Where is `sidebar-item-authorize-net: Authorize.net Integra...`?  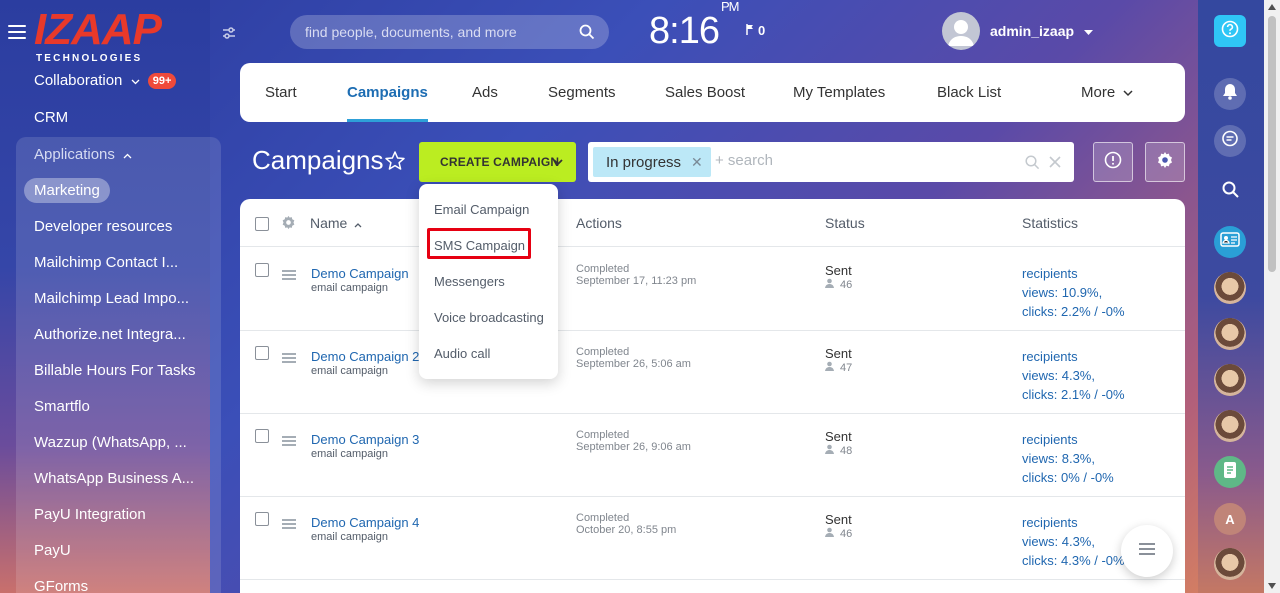 sidebar-item-authorize-net: Authorize.net Integra... is located at coordinates (110, 334).